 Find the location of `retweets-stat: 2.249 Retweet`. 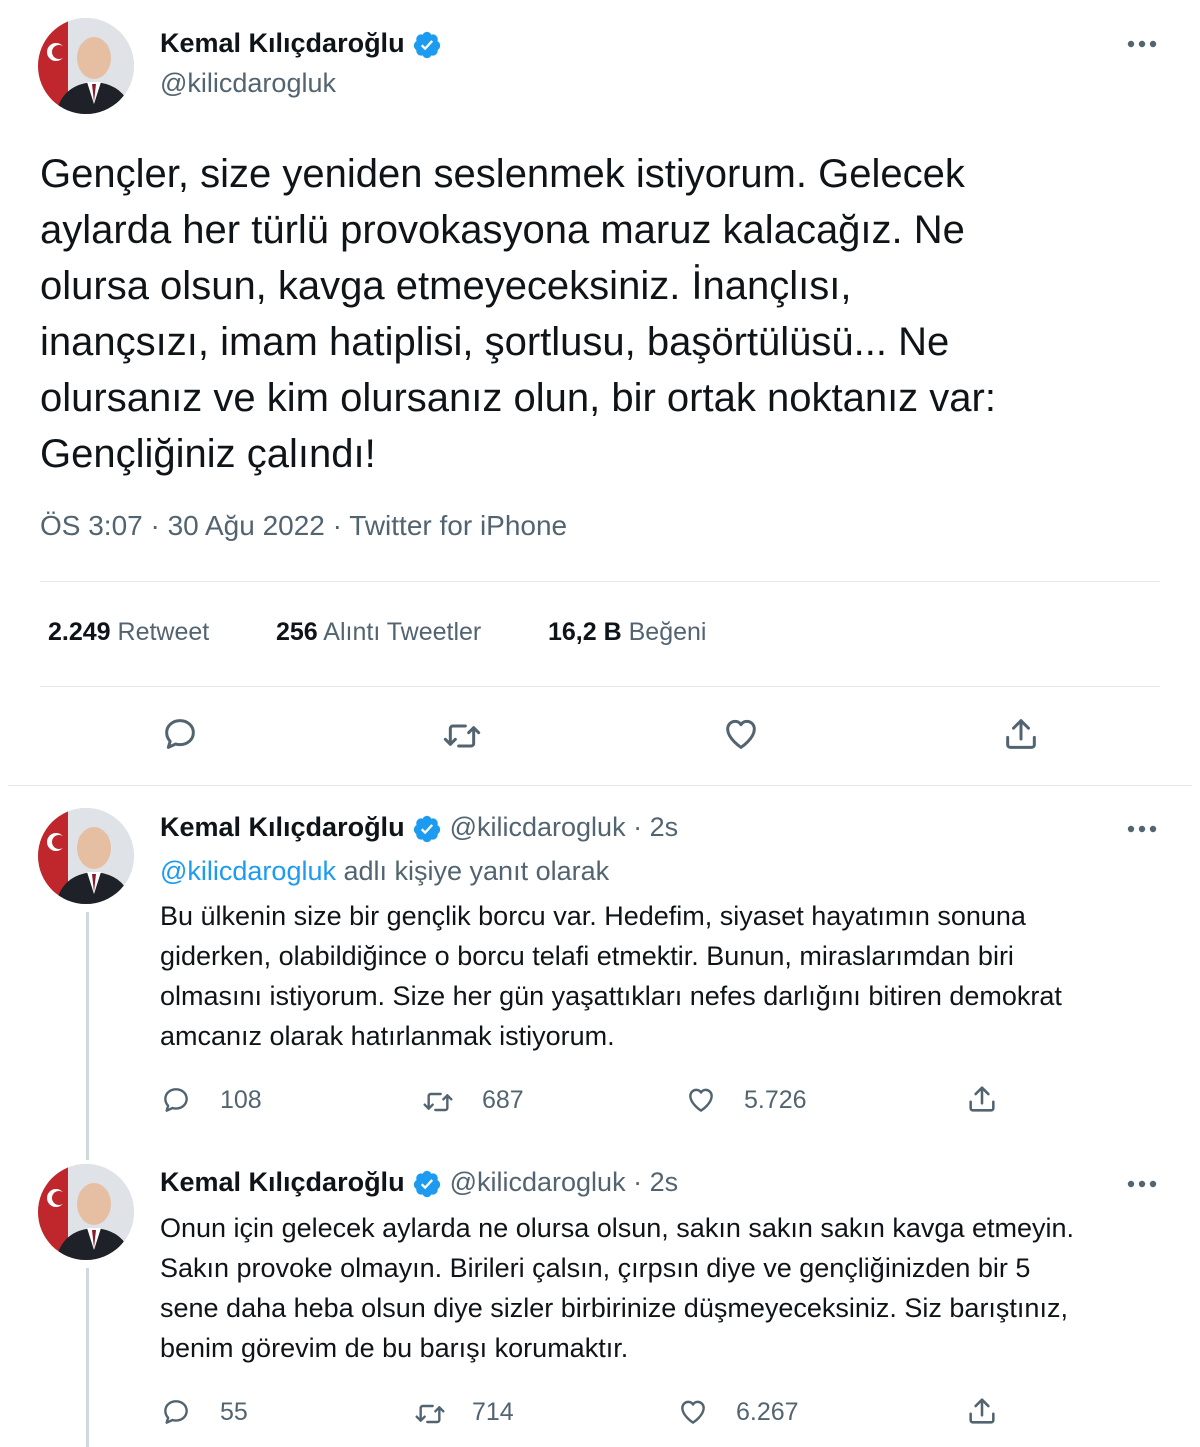

retweets-stat: 2.249 Retweet is located at coordinates (128, 632).